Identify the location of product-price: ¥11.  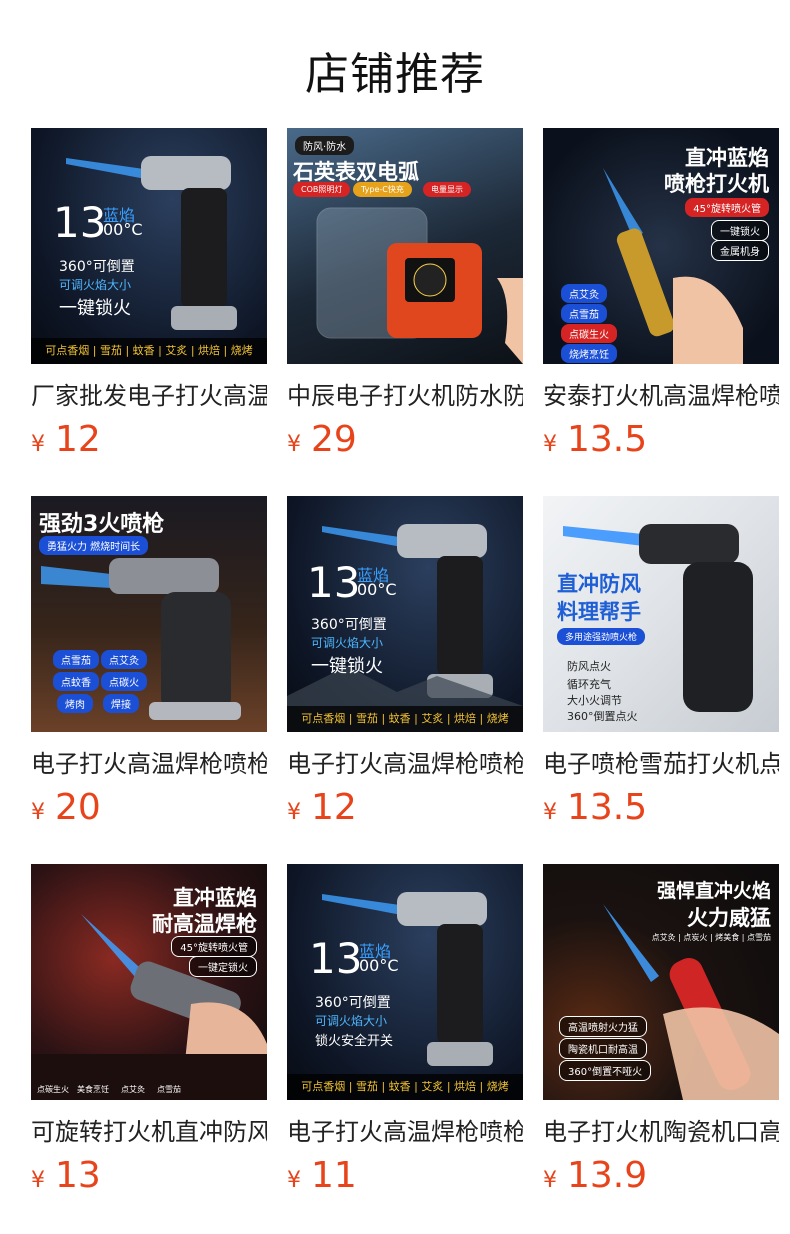
(322, 1175).